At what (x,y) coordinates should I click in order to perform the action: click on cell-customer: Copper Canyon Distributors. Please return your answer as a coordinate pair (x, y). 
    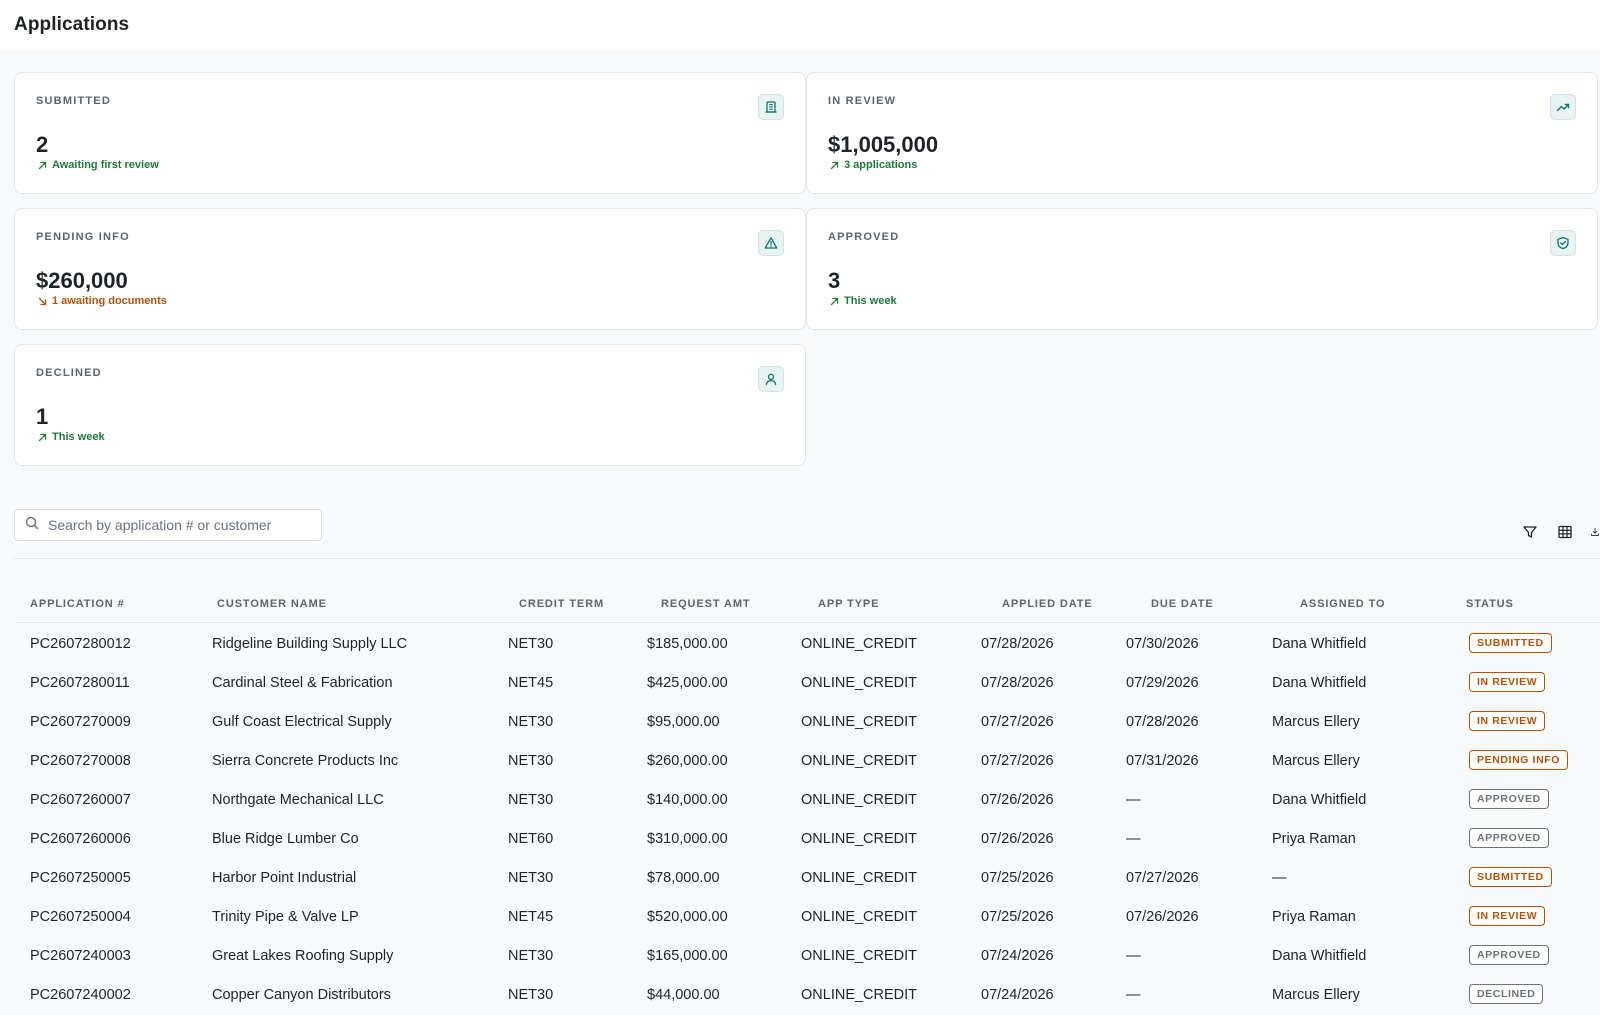
    Looking at the image, I should click on (301, 995).